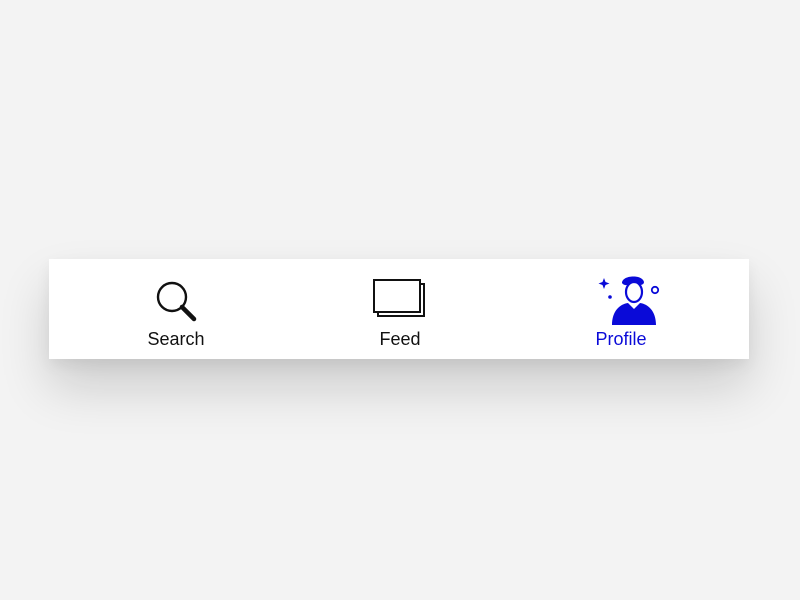 This screenshot has height=600, width=800. I want to click on user-sparkle-icon, so click(629, 300).